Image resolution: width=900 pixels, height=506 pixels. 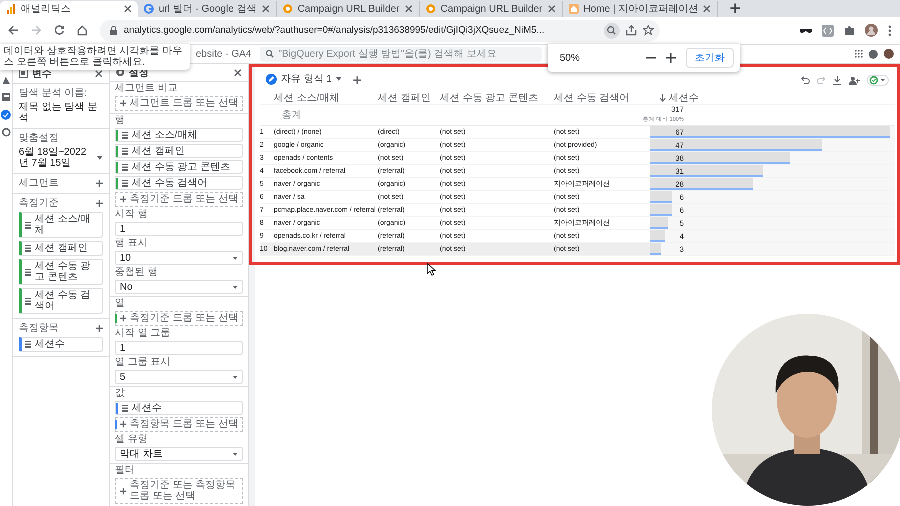 What do you see at coordinates (114, 30) in the screenshot?
I see `lock-icon` at bounding box center [114, 30].